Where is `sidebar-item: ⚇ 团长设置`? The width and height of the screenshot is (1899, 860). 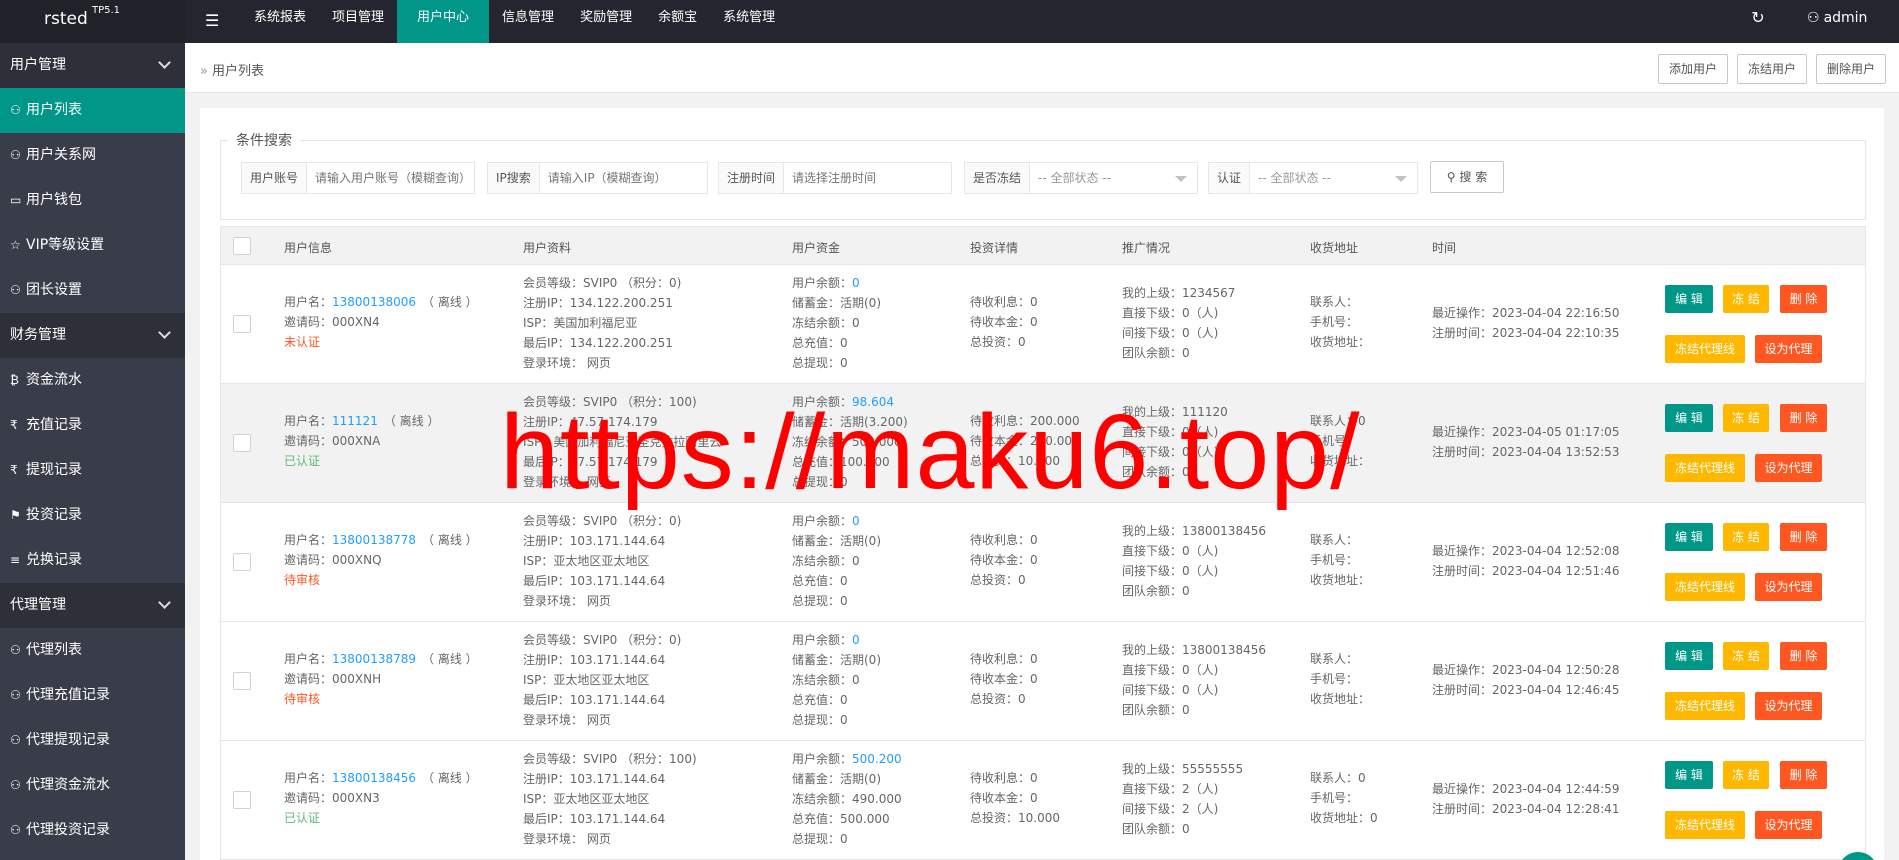
sidebar-item: ⚇ 团长设置 is located at coordinates (92, 290).